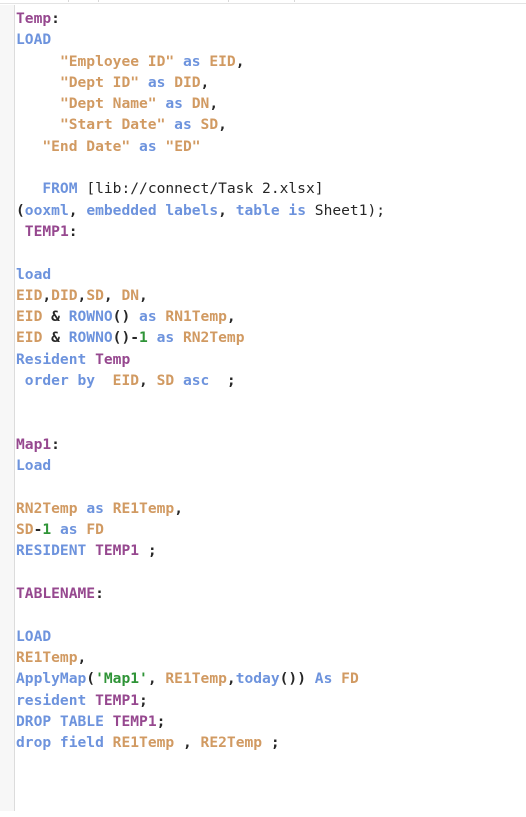  What do you see at coordinates (200, 657) in the screenshot?
I see `code-line: RE1Temp,` at bounding box center [200, 657].